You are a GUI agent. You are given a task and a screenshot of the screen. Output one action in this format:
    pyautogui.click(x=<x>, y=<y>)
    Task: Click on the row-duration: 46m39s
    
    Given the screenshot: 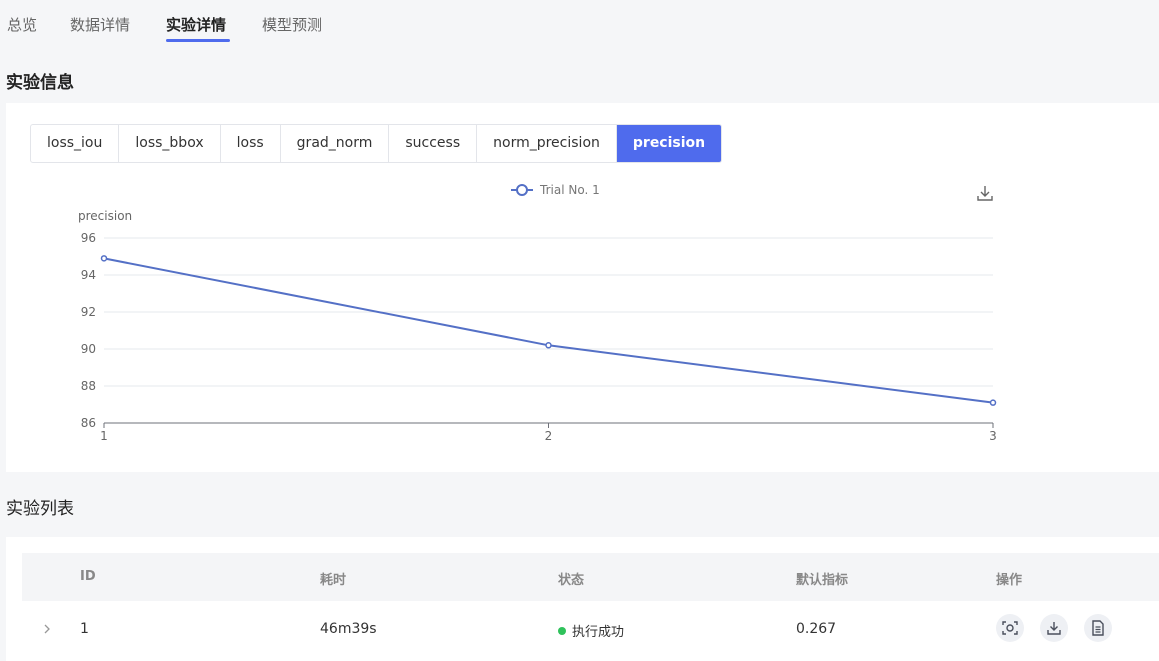 What is the action you would take?
    pyautogui.click(x=348, y=629)
    